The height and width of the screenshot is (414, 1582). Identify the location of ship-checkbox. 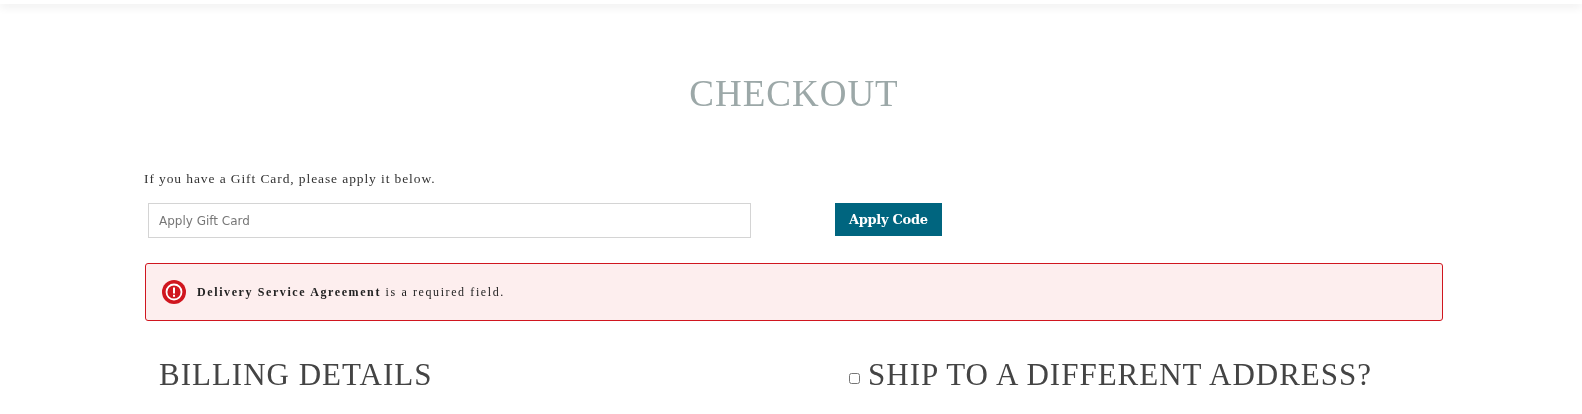
(854, 378).